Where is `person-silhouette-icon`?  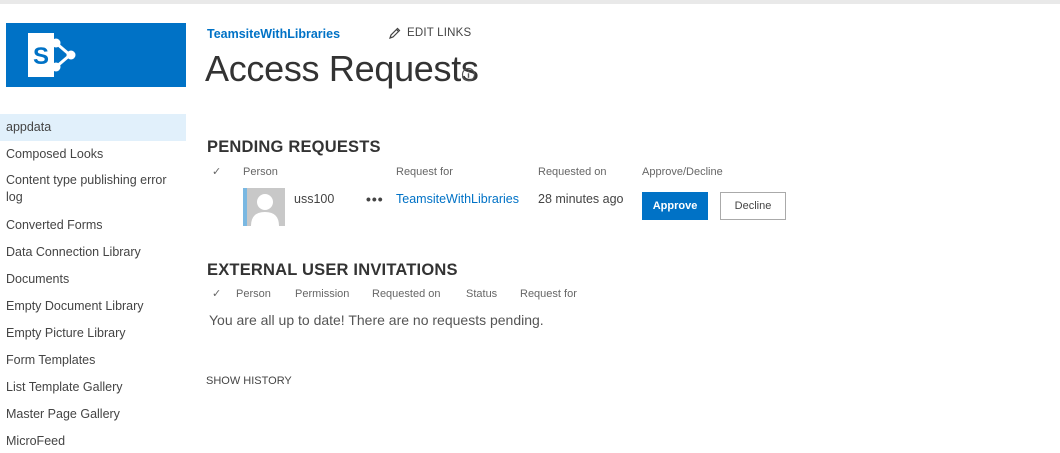 person-silhouette-icon is located at coordinates (265, 210).